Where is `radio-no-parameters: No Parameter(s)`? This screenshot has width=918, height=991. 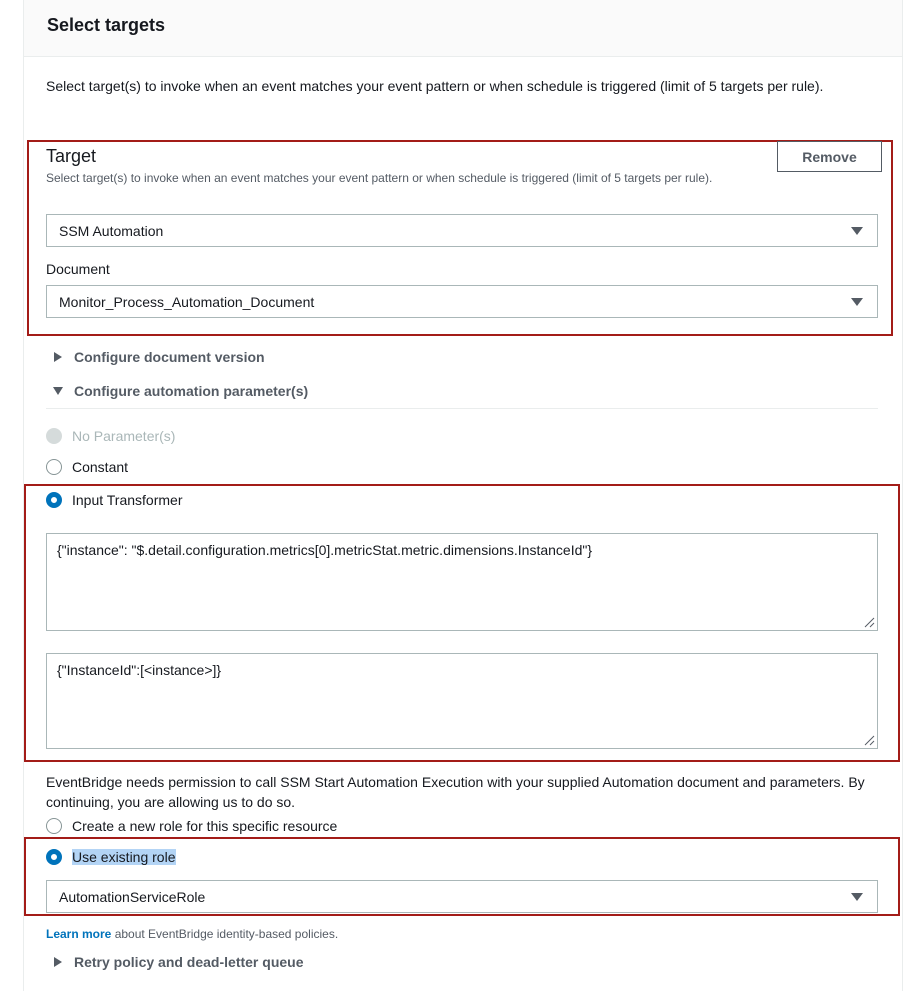 radio-no-parameters: No Parameter(s) is located at coordinates (110, 436).